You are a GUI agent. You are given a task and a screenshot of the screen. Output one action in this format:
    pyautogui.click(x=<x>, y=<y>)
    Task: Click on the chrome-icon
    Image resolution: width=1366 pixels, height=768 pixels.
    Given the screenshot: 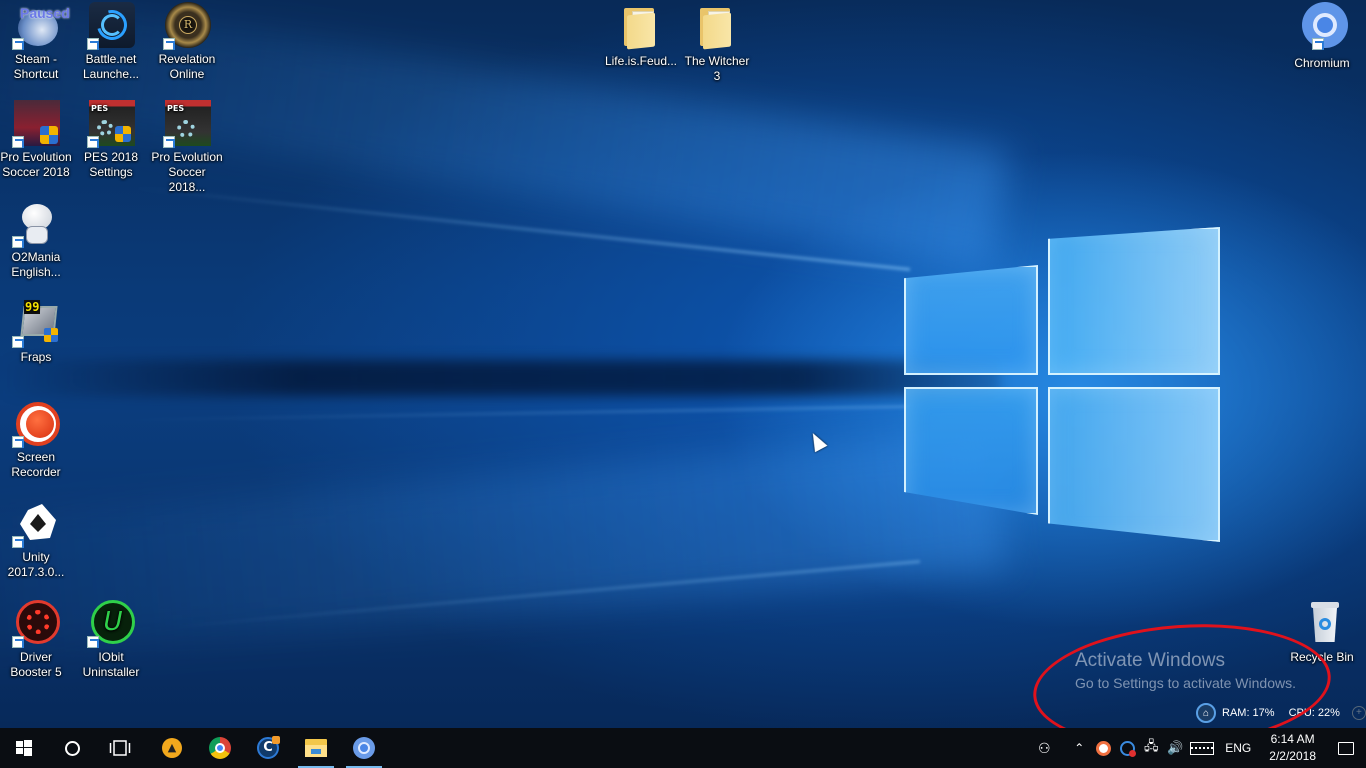 What is the action you would take?
    pyautogui.click(x=220, y=748)
    